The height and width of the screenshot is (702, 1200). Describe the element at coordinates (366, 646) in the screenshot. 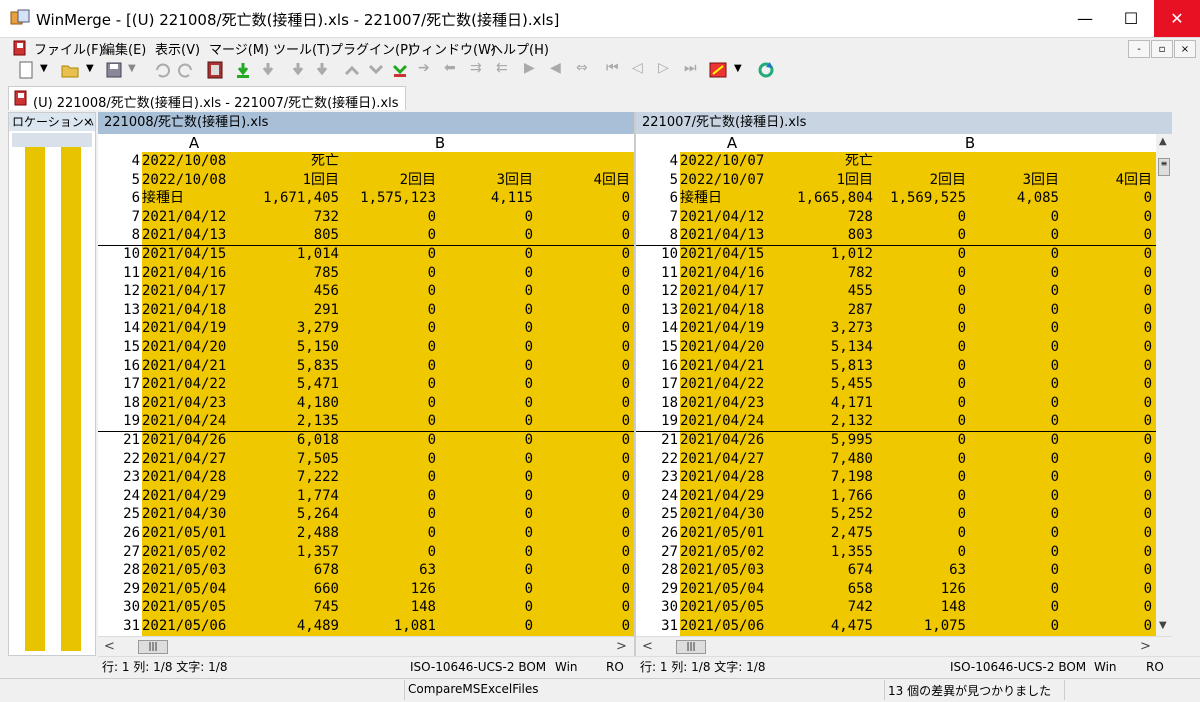

I see `left-hscrollbar: < ||| >` at that location.